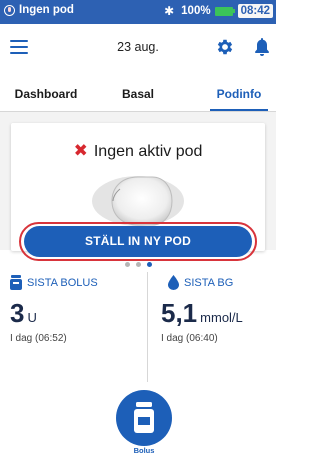 The height and width of the screenshot is (461, 320). Describe the element at coordinates (255, 11) in the screenshot. I see `status-time: 08:42` at that location.